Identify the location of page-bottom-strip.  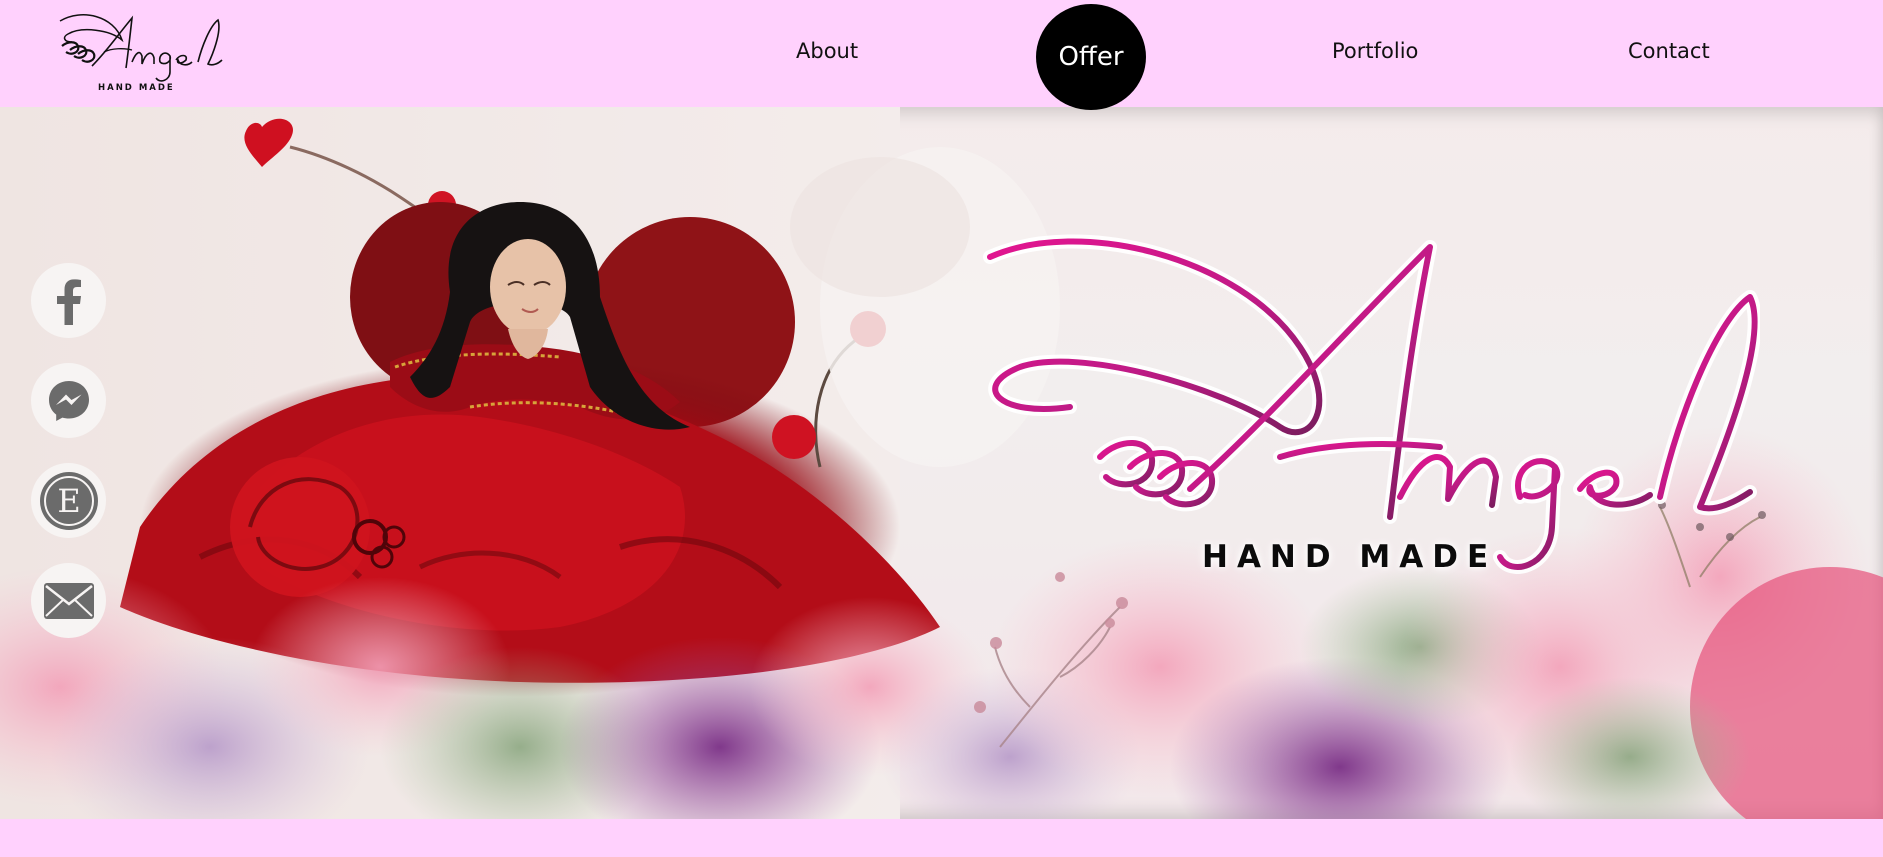
(941, 838).